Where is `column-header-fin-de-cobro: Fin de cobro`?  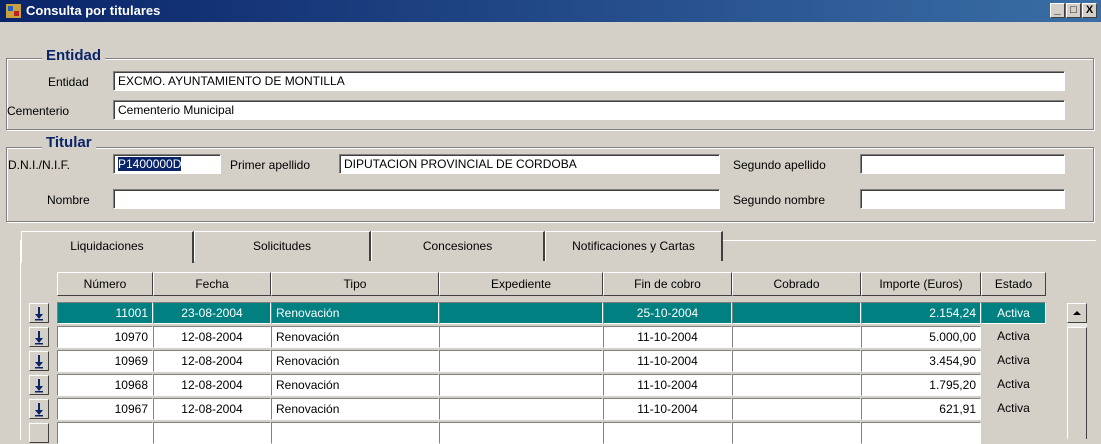 column-header-fin-de-cobro: Fin de cobro is located at coordinates (667, 284).